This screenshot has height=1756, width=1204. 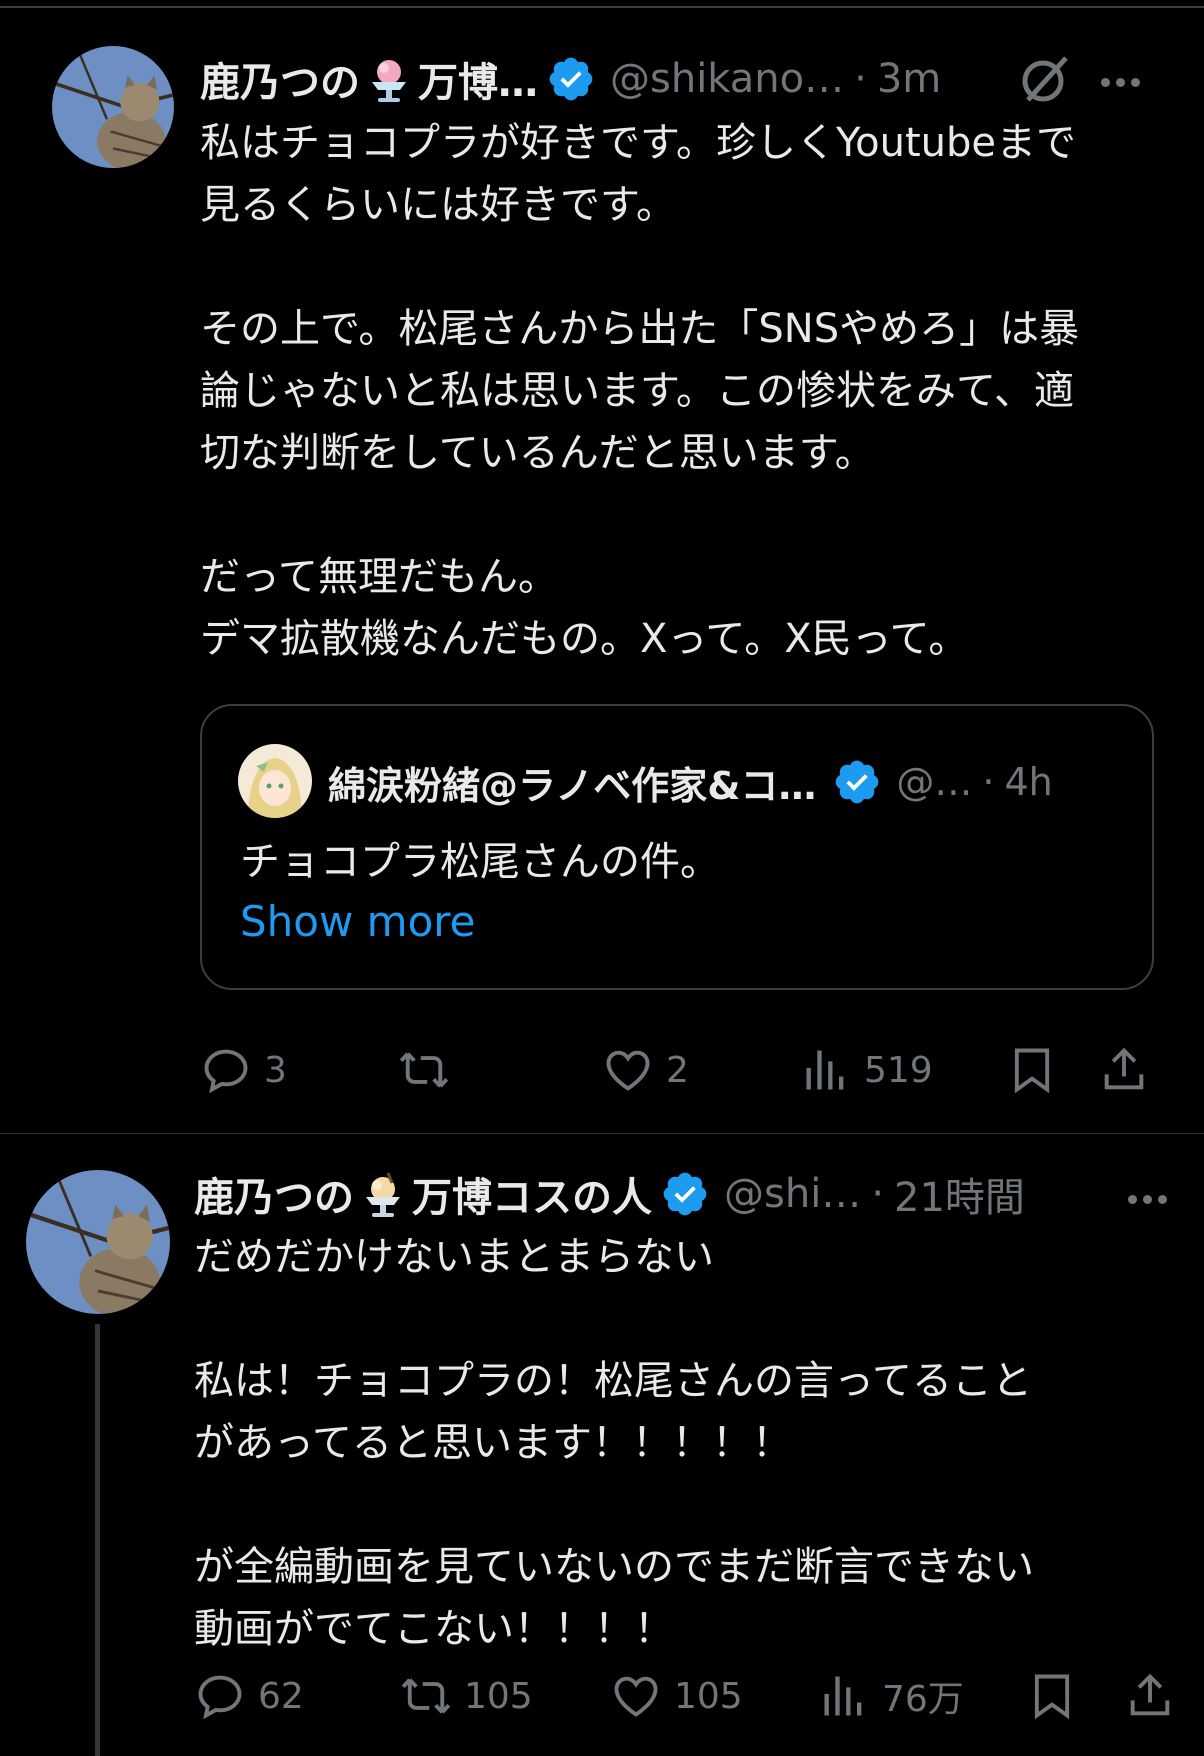 I want to click on timestamp: 3m, so click(x=909, y=79).